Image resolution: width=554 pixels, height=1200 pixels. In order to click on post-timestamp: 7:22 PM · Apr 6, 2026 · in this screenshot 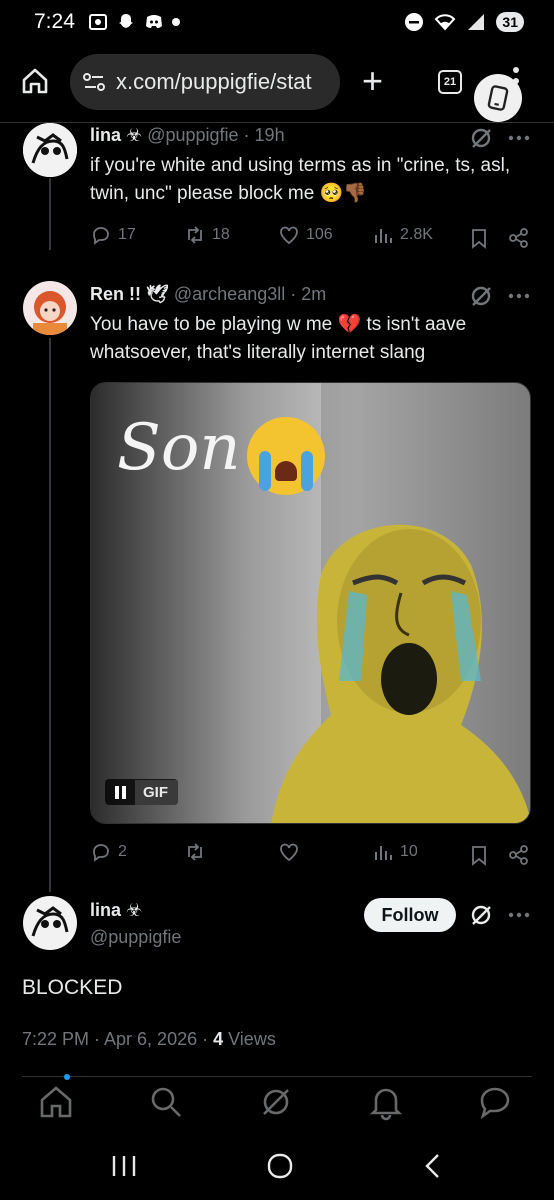, I will do `click(117, 1039)`.